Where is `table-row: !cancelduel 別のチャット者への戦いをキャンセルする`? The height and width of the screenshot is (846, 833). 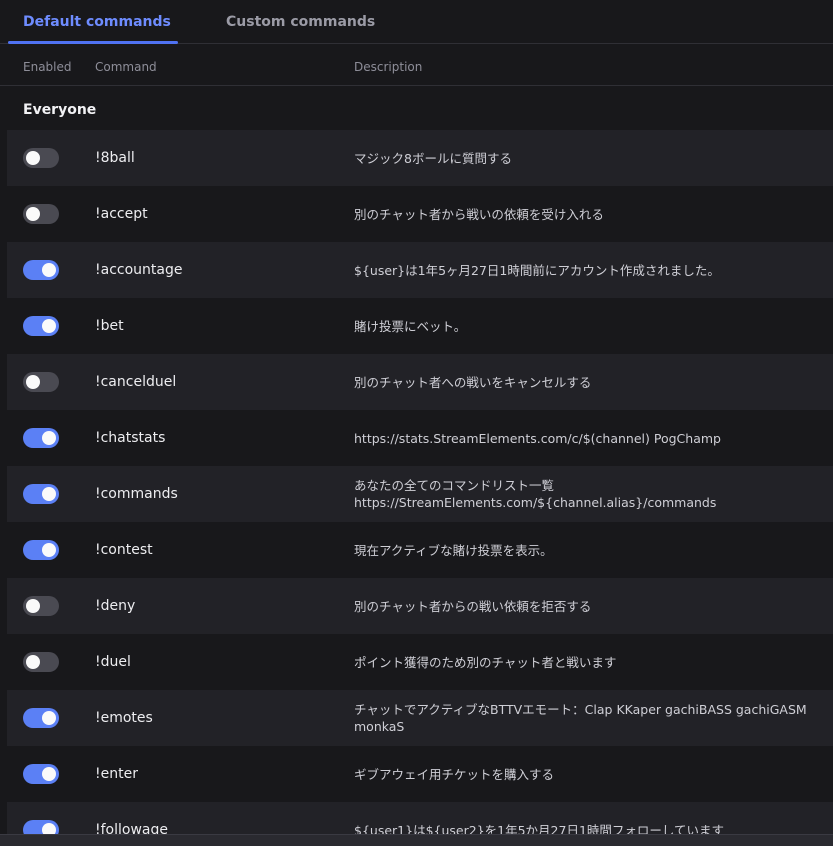 table-row: !cancelduel 別のチャット者への戦いをキャンセルする is located at coordinates (420, 382).